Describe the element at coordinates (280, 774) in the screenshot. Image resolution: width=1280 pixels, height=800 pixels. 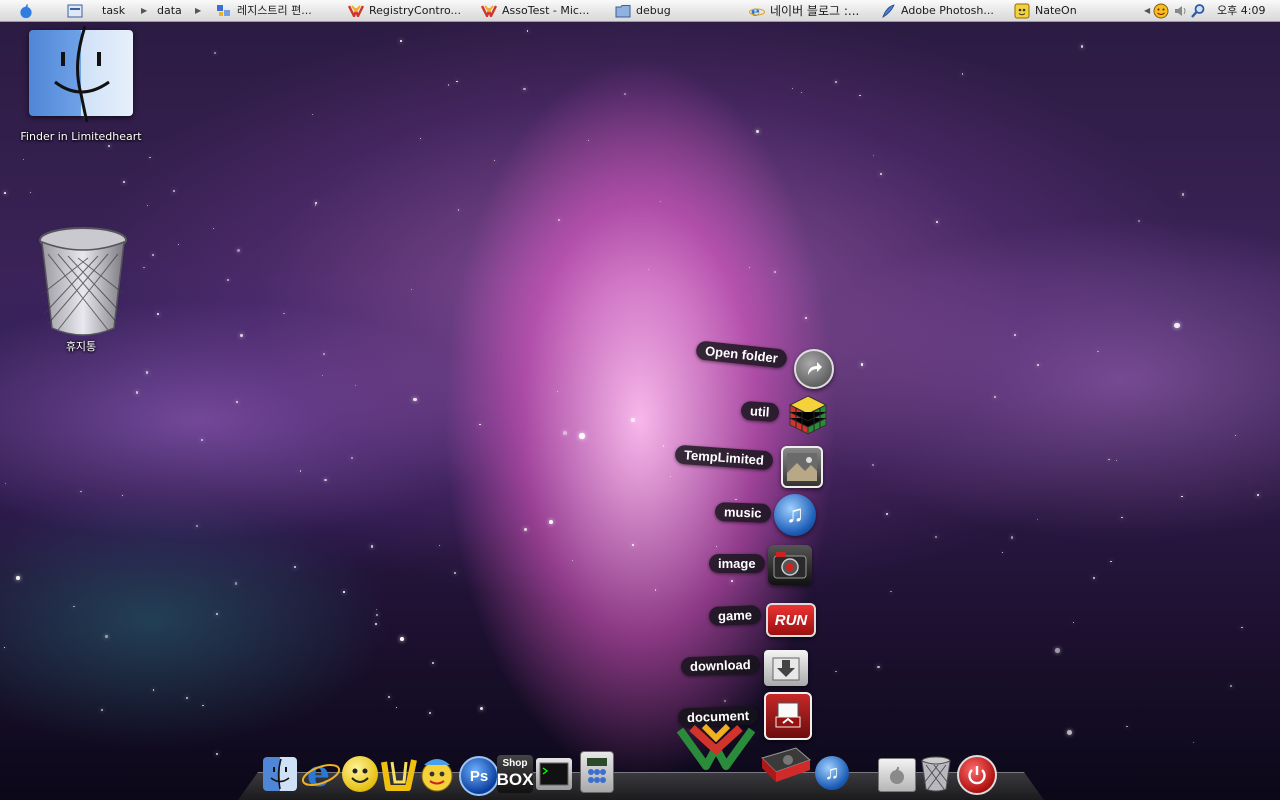
I see `dock-finder-icon` at that location.